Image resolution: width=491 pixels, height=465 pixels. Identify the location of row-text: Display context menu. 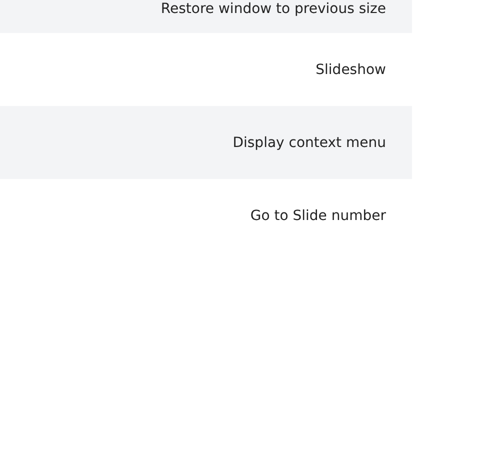
(309, 142).